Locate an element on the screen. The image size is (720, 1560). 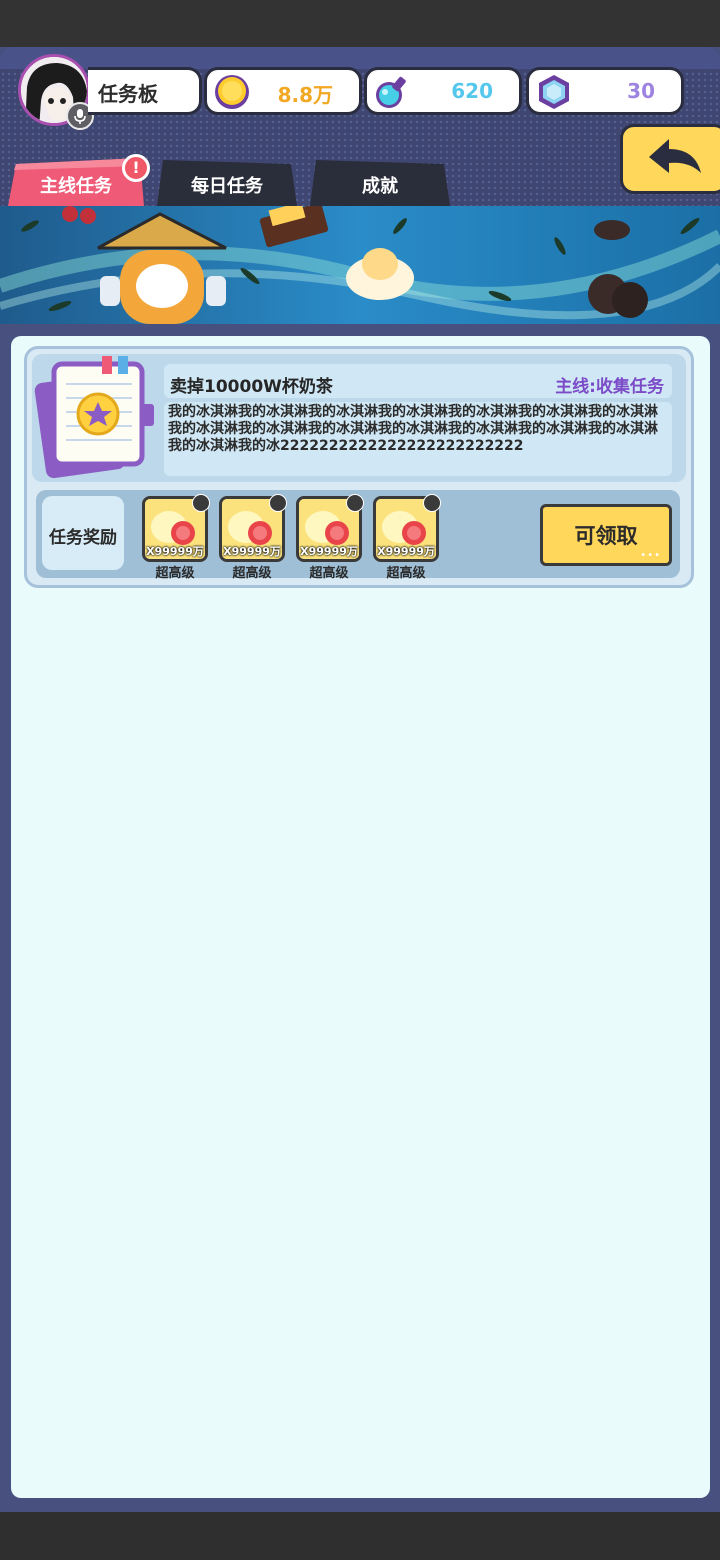
tab-achievement: 成就 is located at coordinates (380, 182).